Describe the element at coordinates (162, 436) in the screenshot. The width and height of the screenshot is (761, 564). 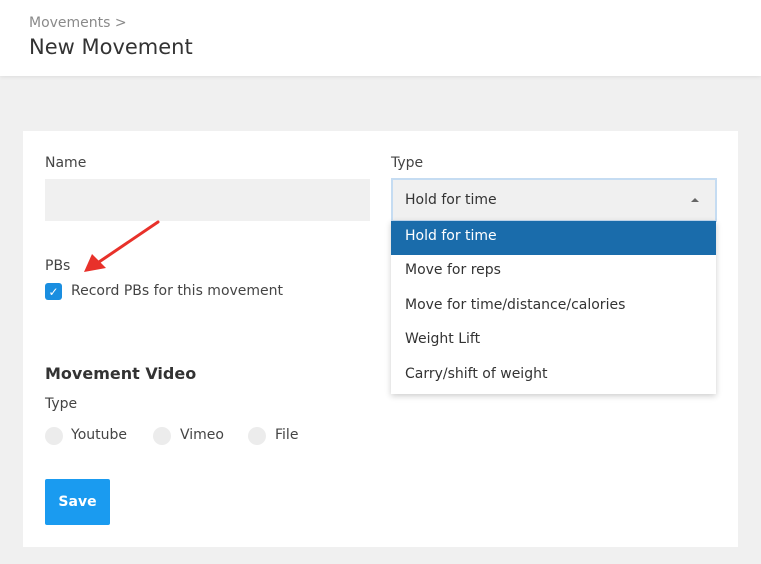
I see `radio-vimeo` at that location.